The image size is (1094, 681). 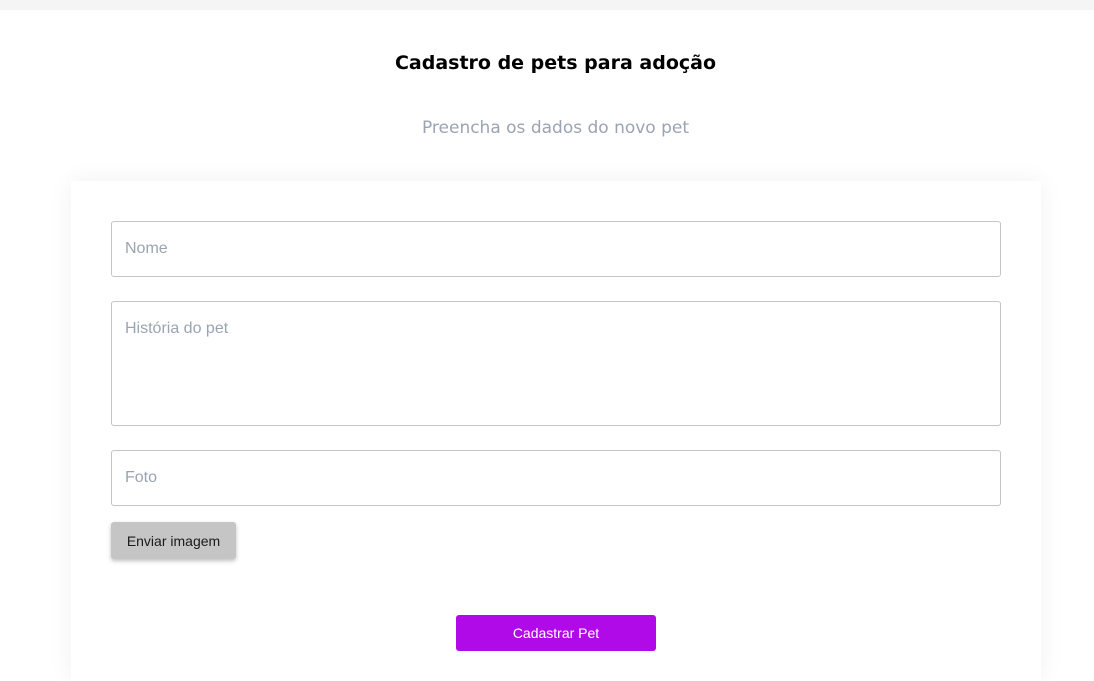 I want to click on story-textarea, so click(x=556, y=363).